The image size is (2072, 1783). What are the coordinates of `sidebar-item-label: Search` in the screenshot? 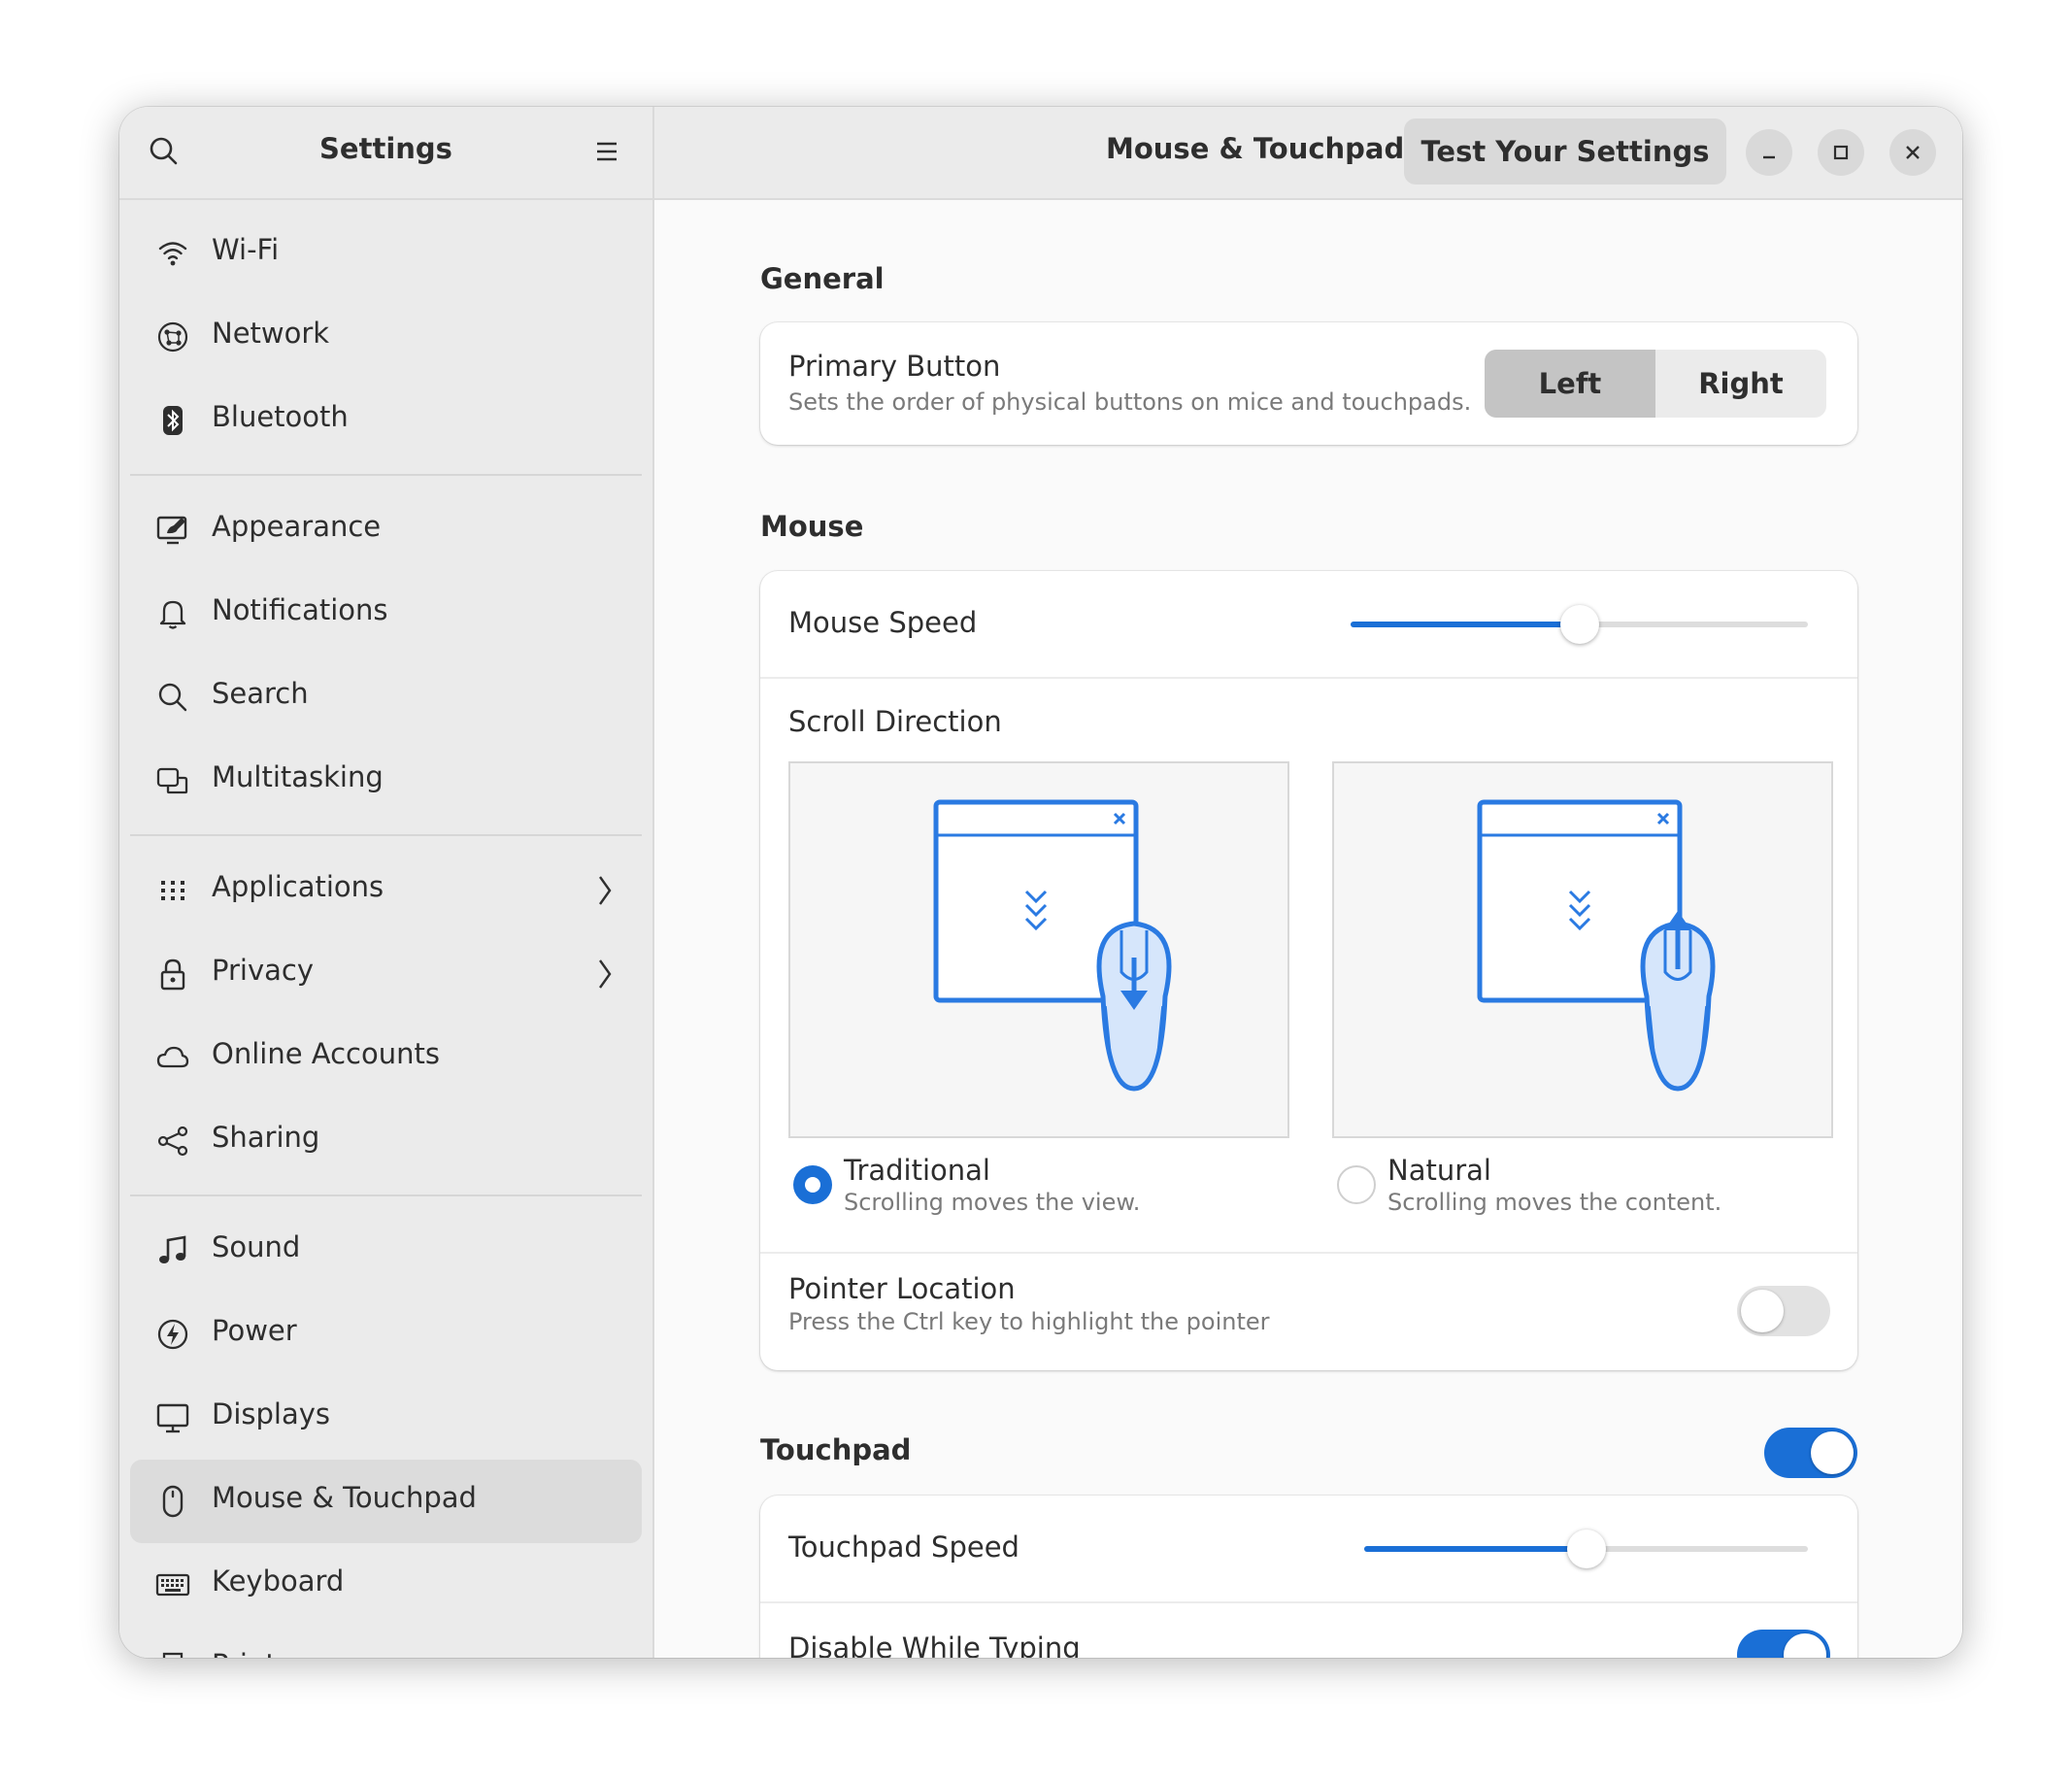 It's located at (260, 694).